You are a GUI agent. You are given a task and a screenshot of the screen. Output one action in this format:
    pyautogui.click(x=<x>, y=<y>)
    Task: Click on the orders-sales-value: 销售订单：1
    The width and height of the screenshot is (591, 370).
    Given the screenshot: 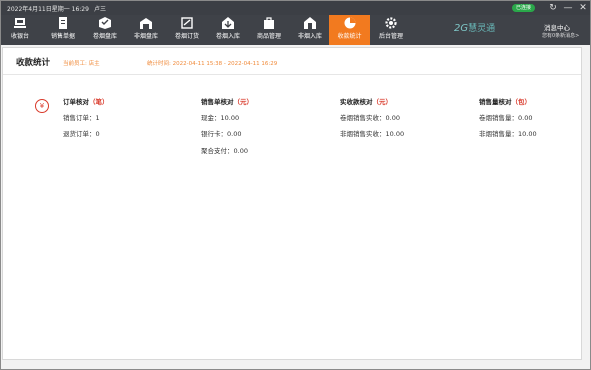 What is the action you would take?
    pyautogui.click(x=81, y=118)
    